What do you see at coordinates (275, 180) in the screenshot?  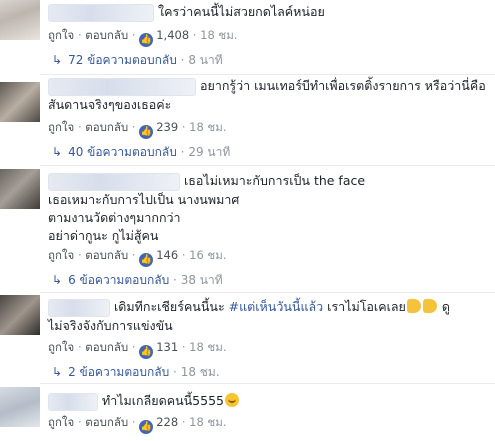 I see `comment-text: เธอไม่เหมาะกับการเป็น the face` at bounding box center [275, 180].